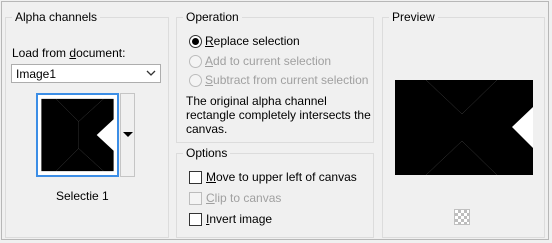 This screenshot has height=243, width=552. Describe the element at coordinates (195, 177) in the screenshot. I see `move-to-upper-left-checkbox` at that location.